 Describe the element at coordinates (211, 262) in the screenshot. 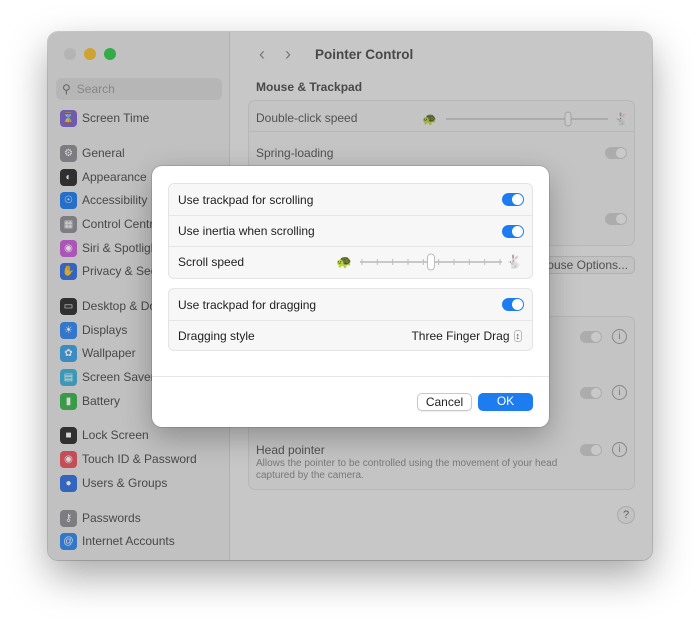

I see `scroll-speed-label: Scroll speed` at that location.